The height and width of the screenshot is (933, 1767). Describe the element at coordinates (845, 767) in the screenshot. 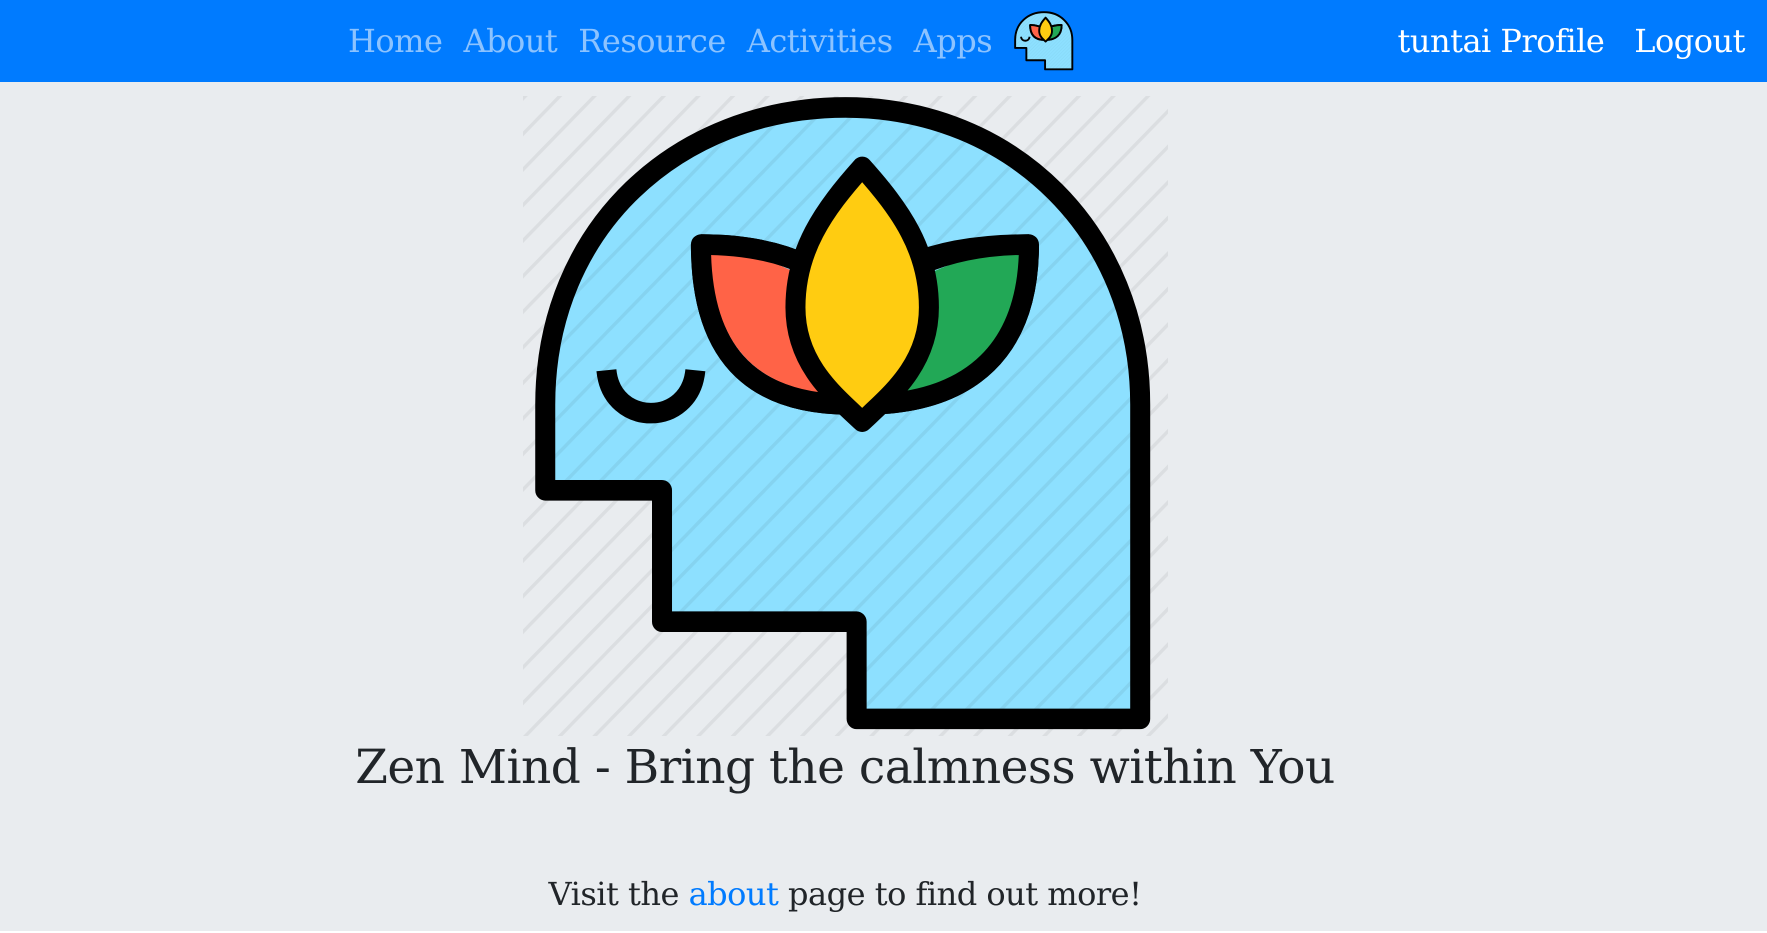

I see `hero-title: Zen Mind - Bring the calmness within You` at that location.